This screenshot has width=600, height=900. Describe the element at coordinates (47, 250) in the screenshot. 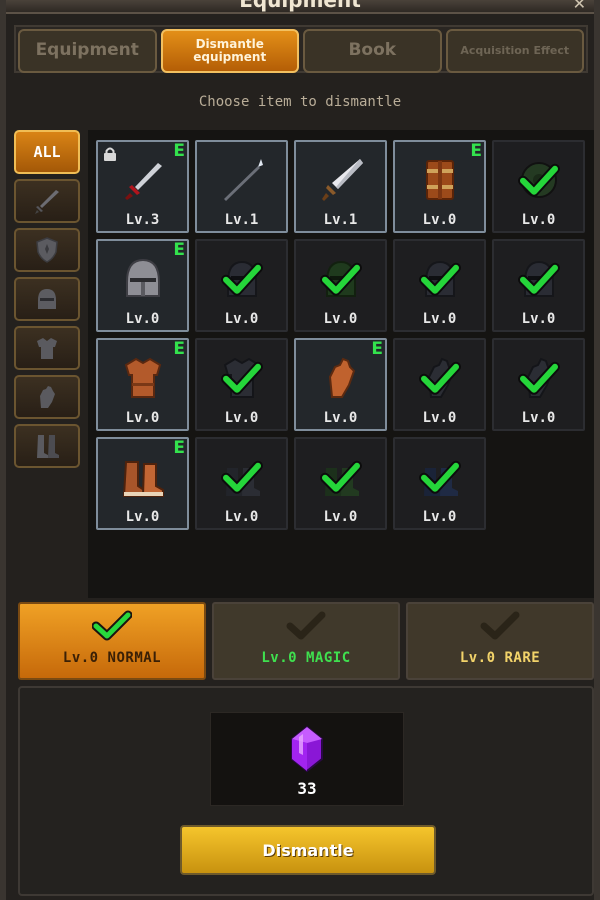

I see `category-shields` at that location.